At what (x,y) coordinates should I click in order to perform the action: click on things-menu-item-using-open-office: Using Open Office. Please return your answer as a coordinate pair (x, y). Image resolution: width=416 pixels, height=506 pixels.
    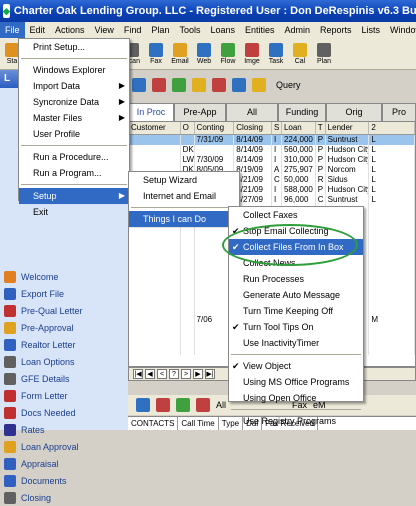
    Looking at the image, I should click on (296, 398).